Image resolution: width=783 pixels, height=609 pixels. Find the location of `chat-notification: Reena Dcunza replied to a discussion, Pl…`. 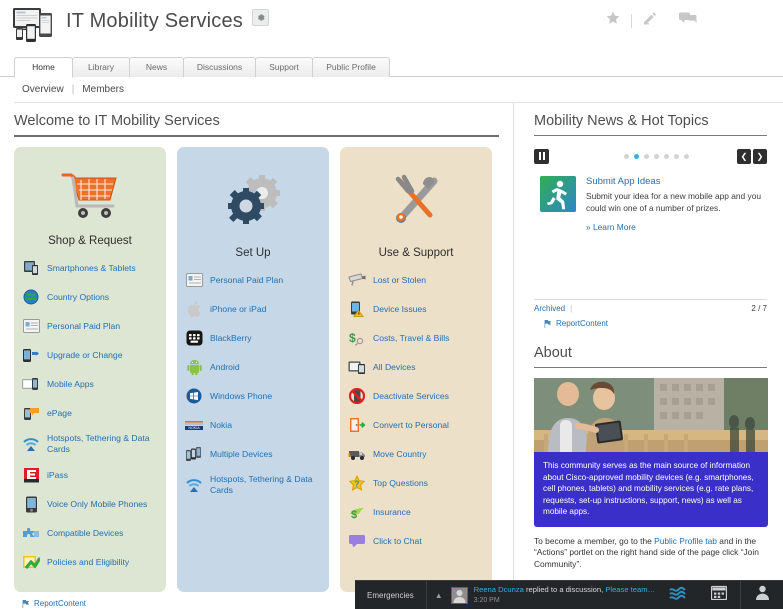

chat-notification: Reena Dcunza replied to a discussion, Pl… is located at coordinates (565, 595).